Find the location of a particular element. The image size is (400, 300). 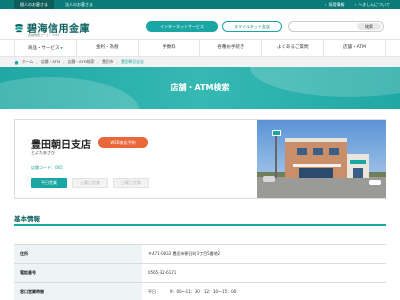

breadcrumb-item: 店舗・ATM is located at coordinates (50, 62).